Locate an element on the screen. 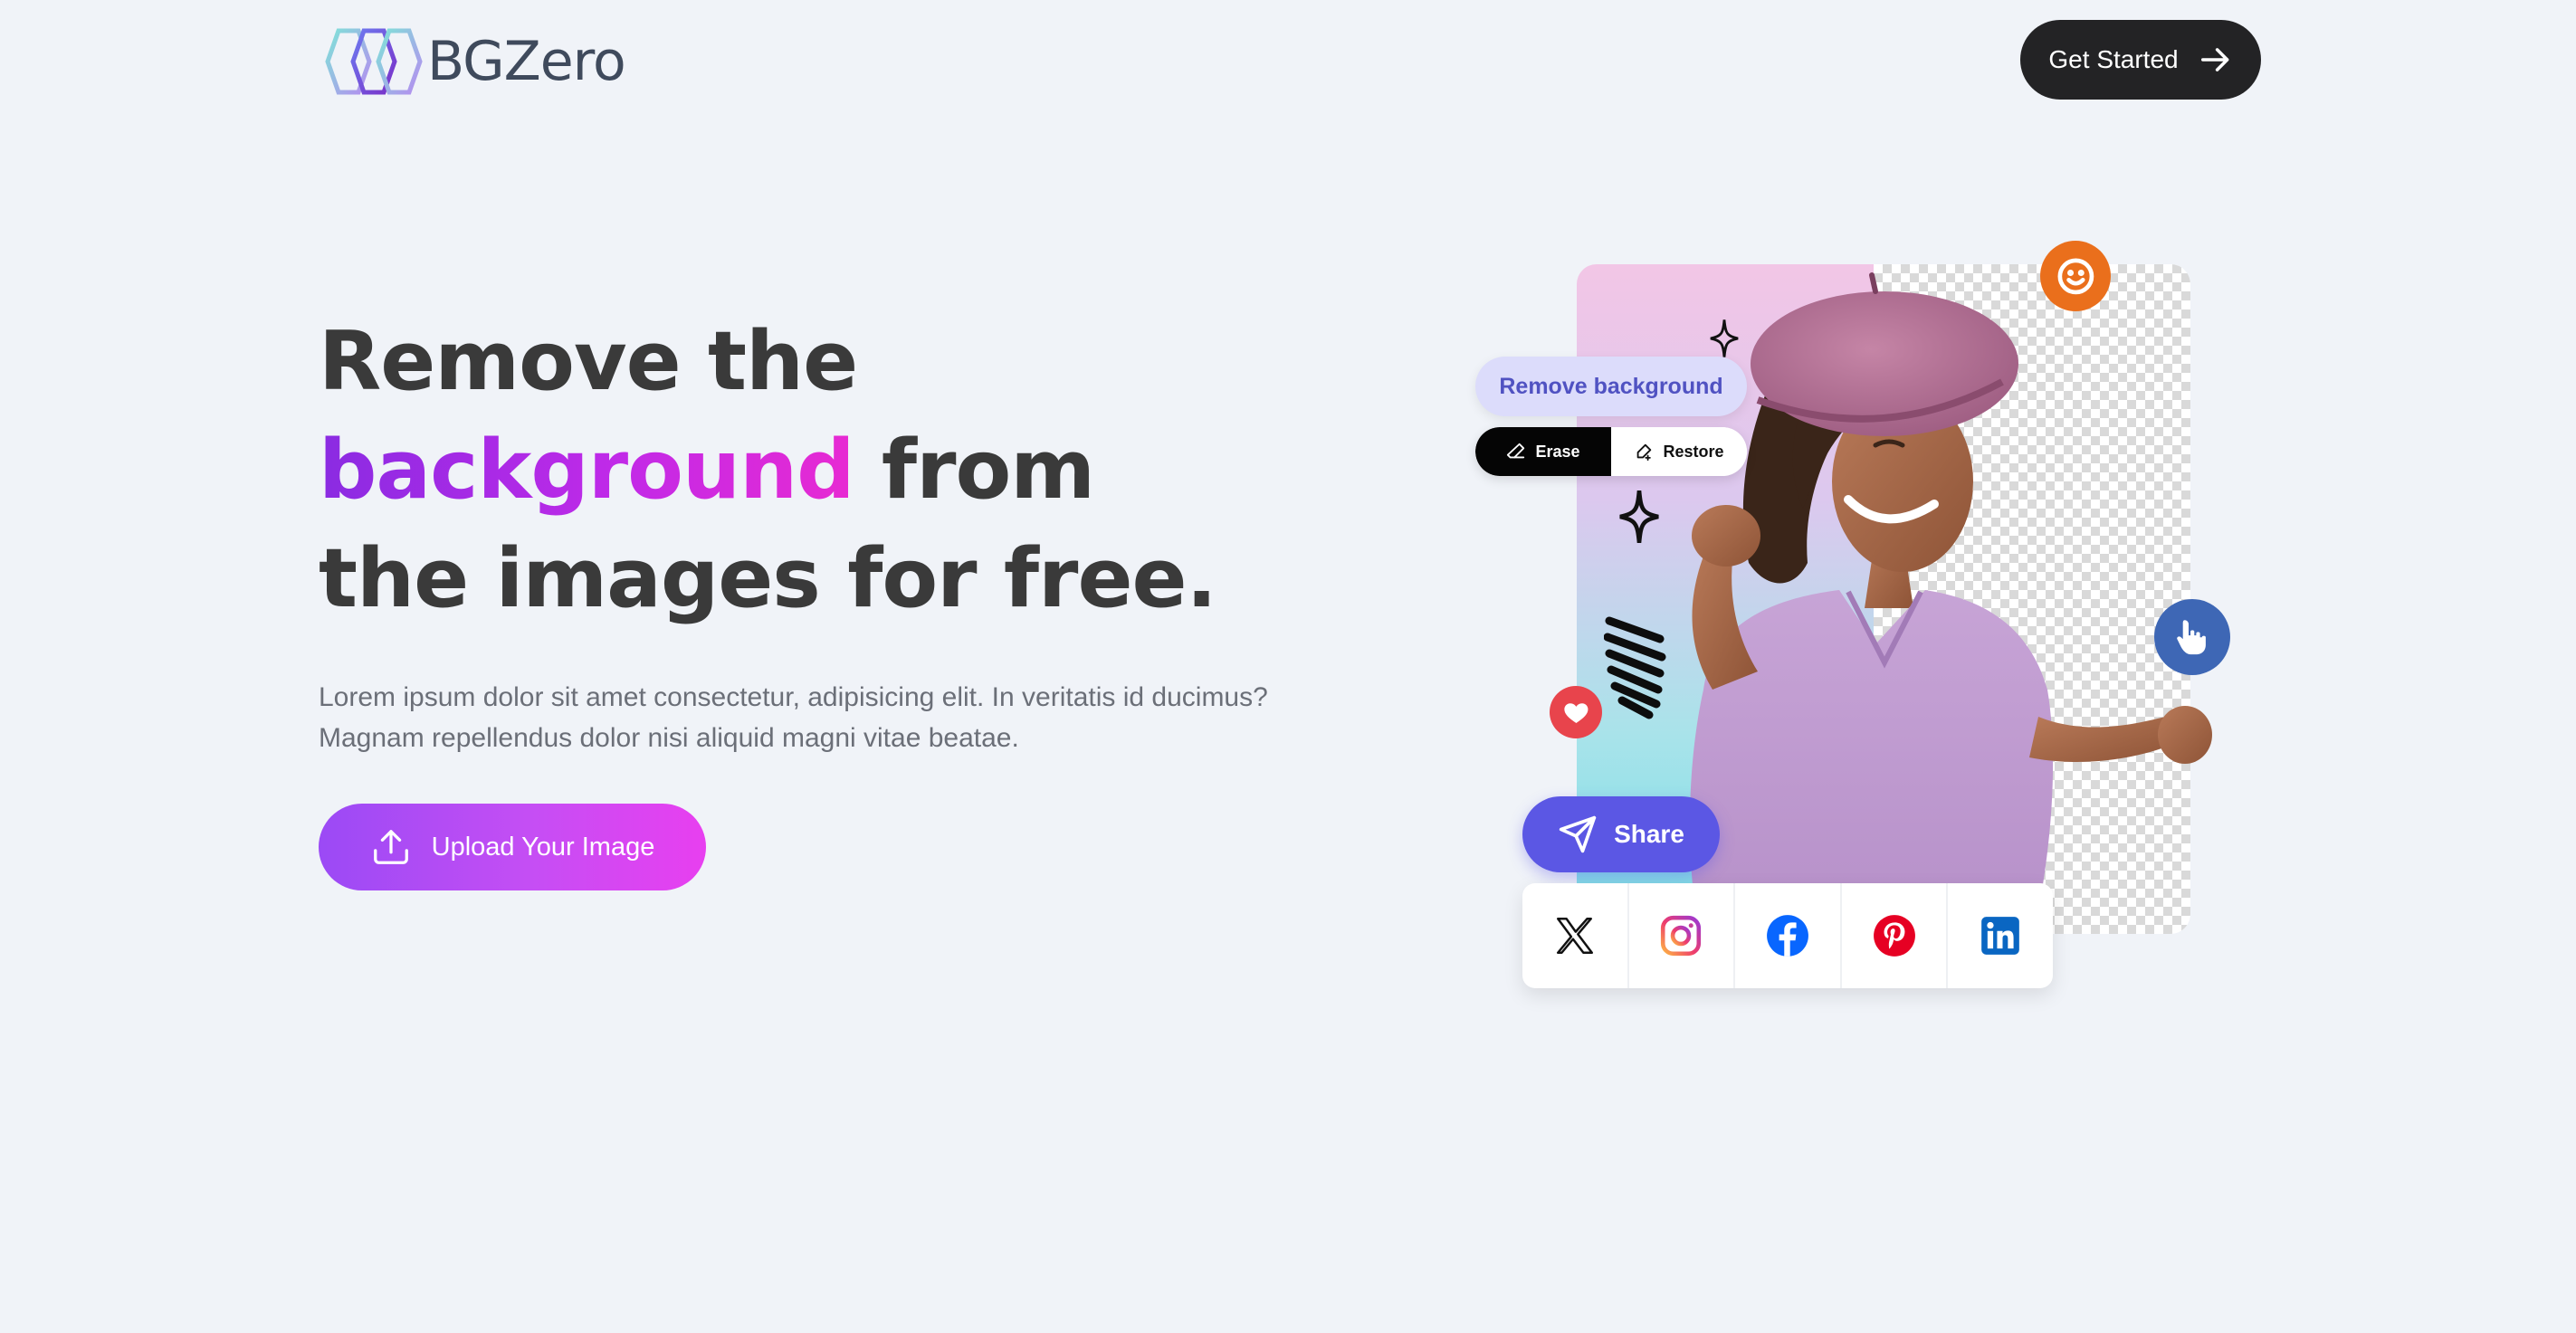 The image size is (2576, 1333). send-icon is located at coordinates (1578, 834).